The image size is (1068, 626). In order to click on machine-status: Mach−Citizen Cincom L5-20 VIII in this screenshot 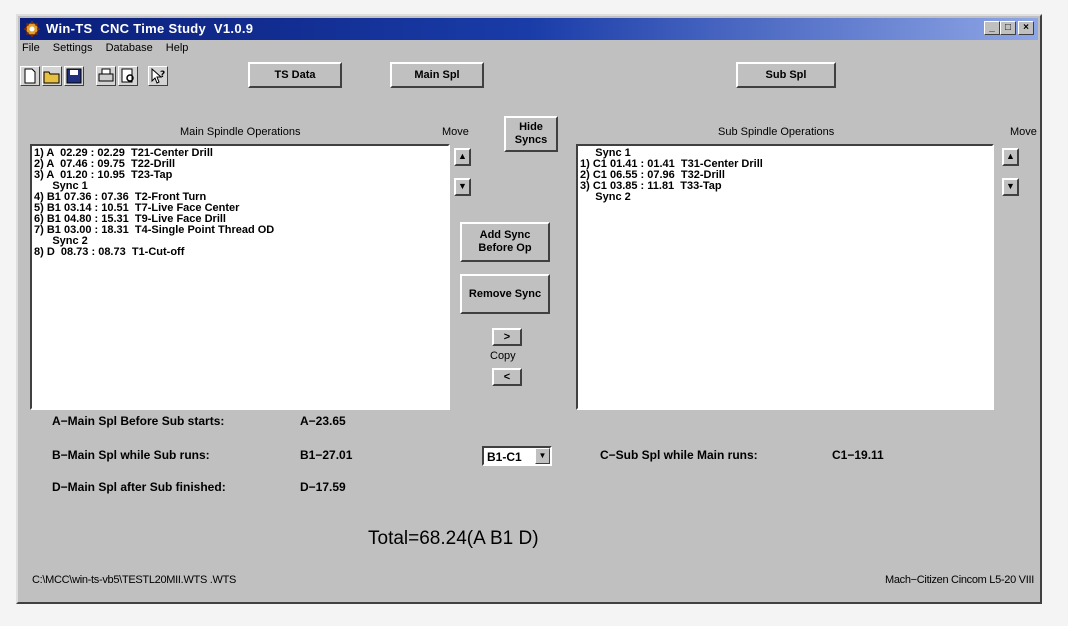, I will do `click(959, 580)`.